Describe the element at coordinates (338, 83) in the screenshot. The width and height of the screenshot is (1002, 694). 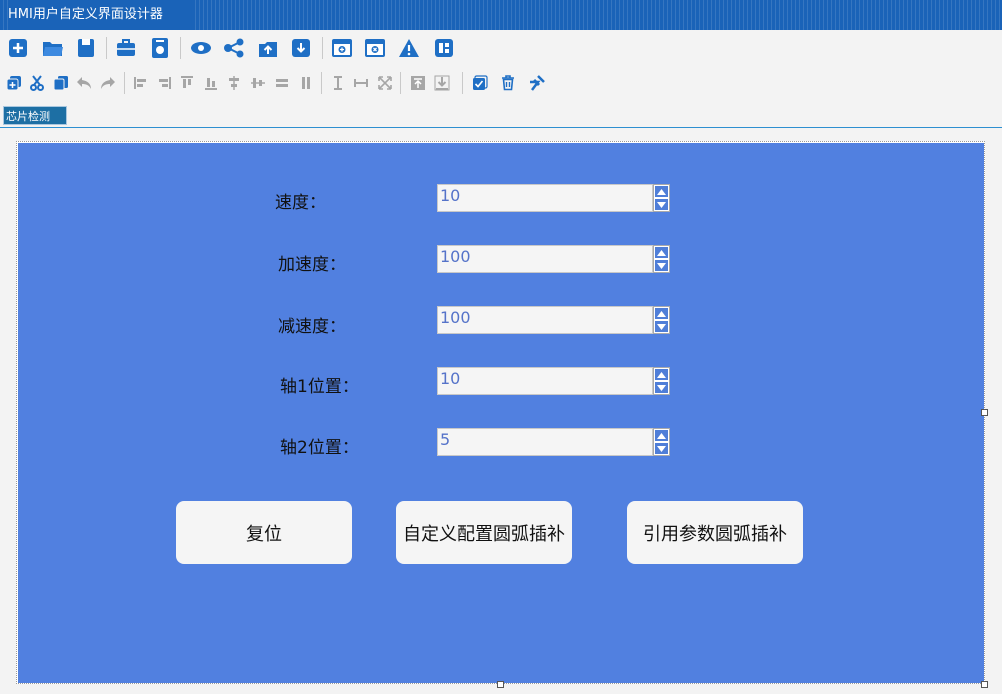
I see `same-height-button` at that location.